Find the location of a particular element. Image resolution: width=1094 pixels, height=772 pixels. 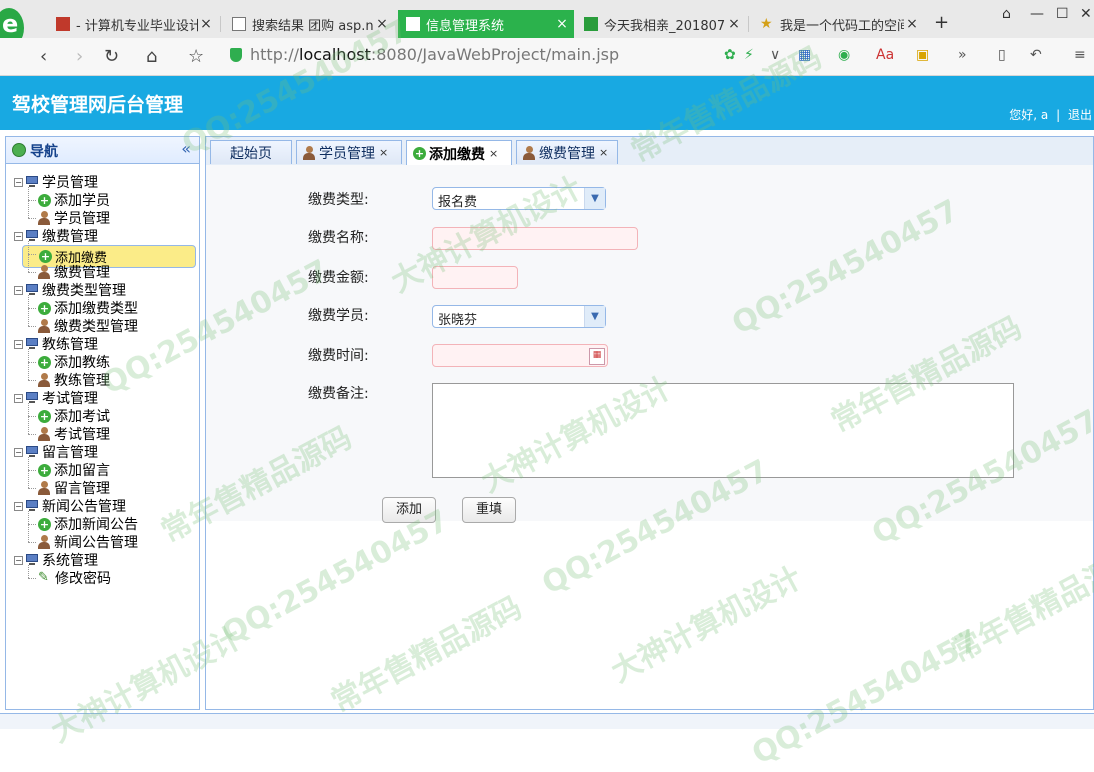

fee-time-input: ▦ is located at coordinates (520, 355).